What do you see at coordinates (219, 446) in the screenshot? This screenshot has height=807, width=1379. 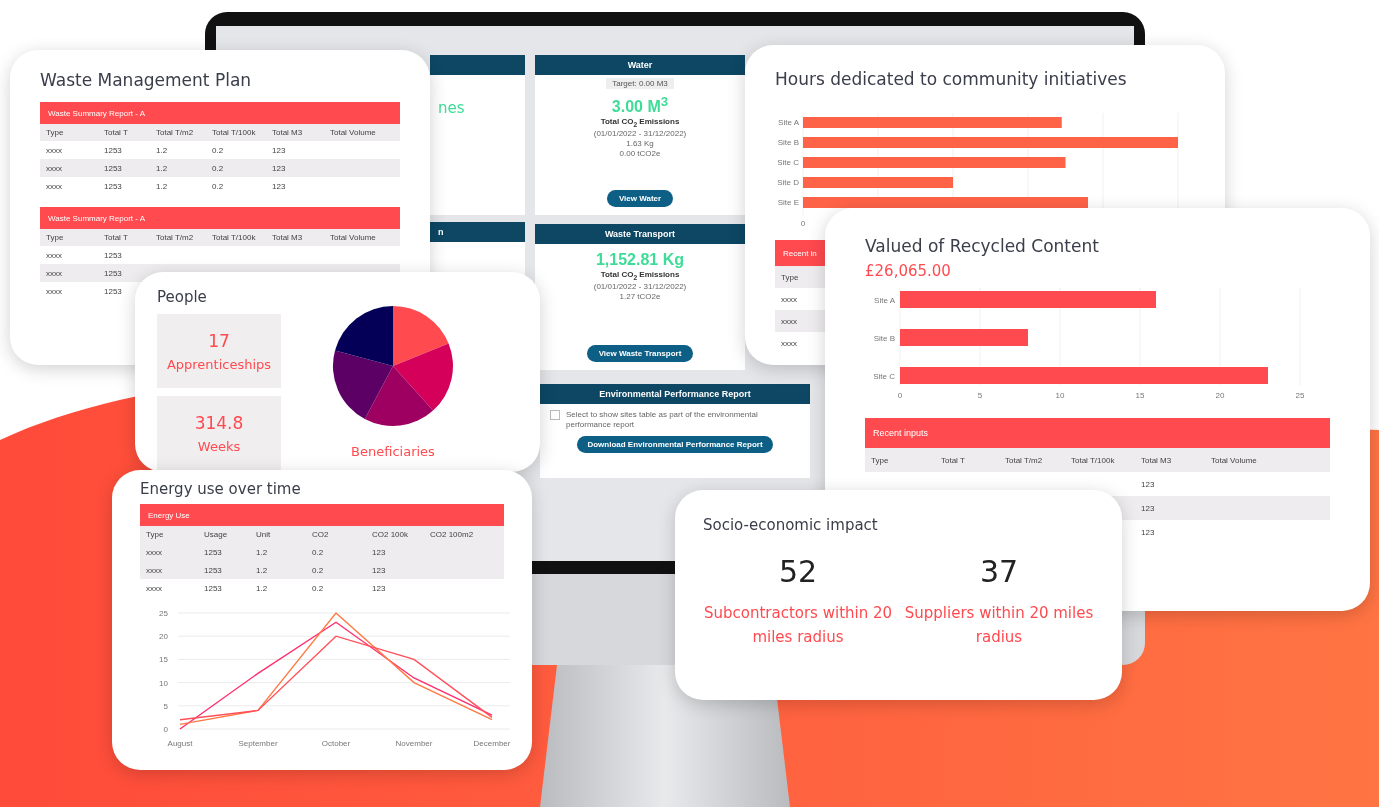 I see `stat-label: Weeks` at bounding box center [219, 446].